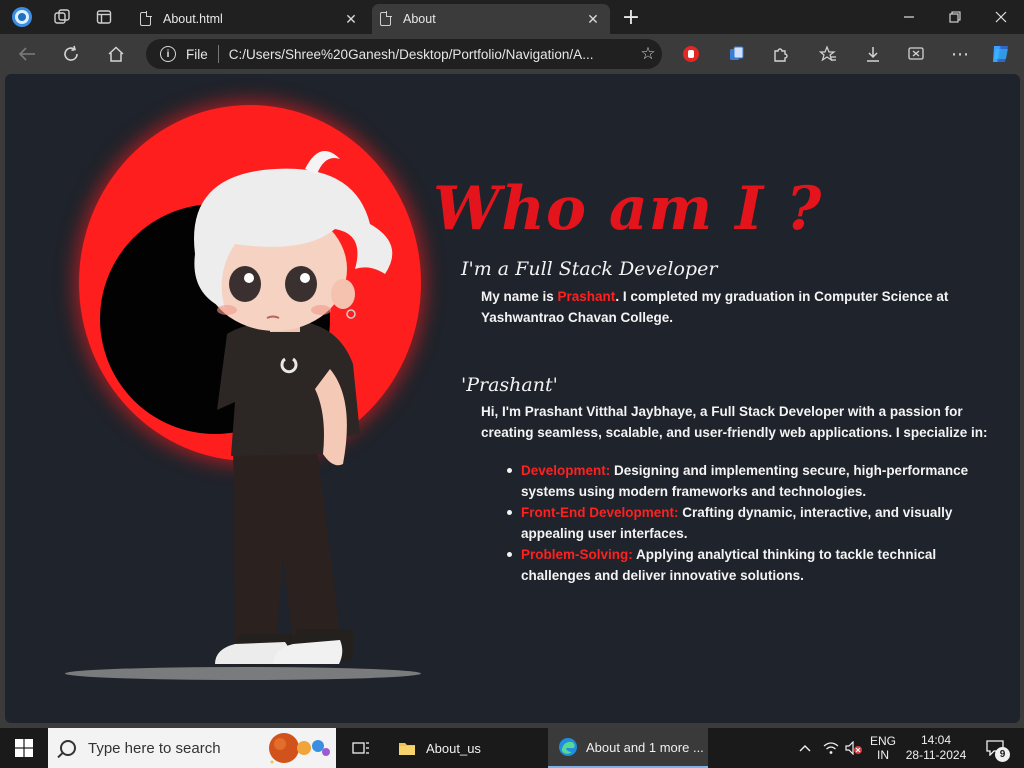  I want to click on more-icon: ⋯, so click(960, 54).